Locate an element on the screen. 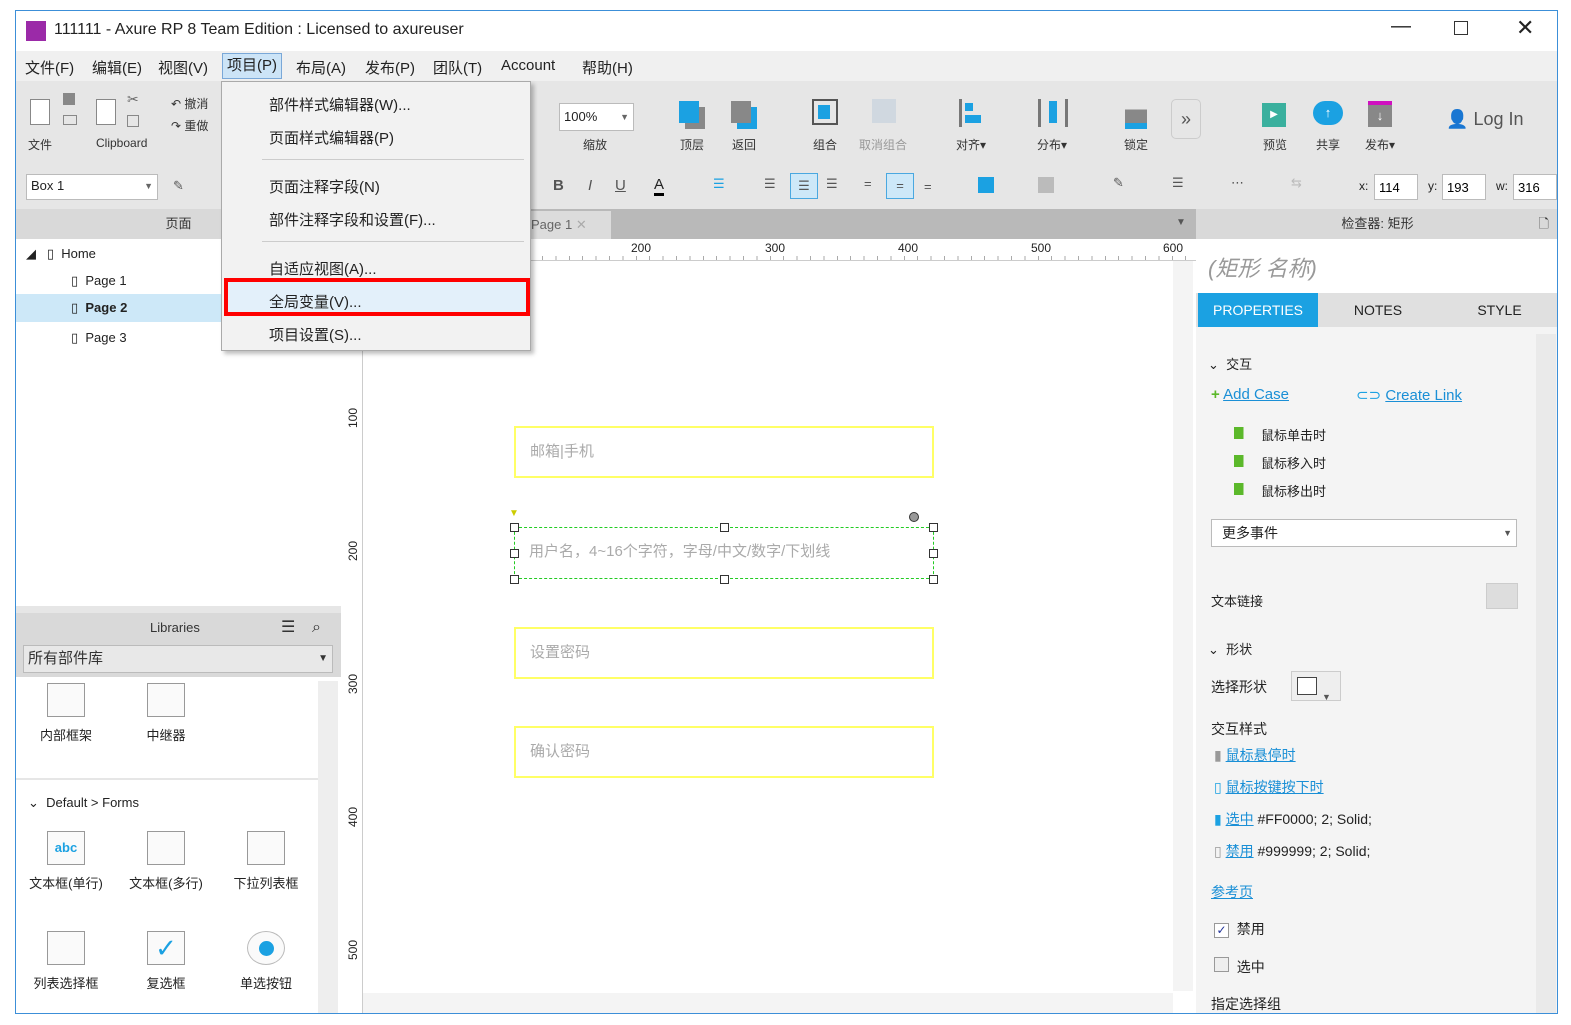 The width and height of the screenshot is (1571, 1025). menu-file: 文件(F) is located at coordinates (49, 67).